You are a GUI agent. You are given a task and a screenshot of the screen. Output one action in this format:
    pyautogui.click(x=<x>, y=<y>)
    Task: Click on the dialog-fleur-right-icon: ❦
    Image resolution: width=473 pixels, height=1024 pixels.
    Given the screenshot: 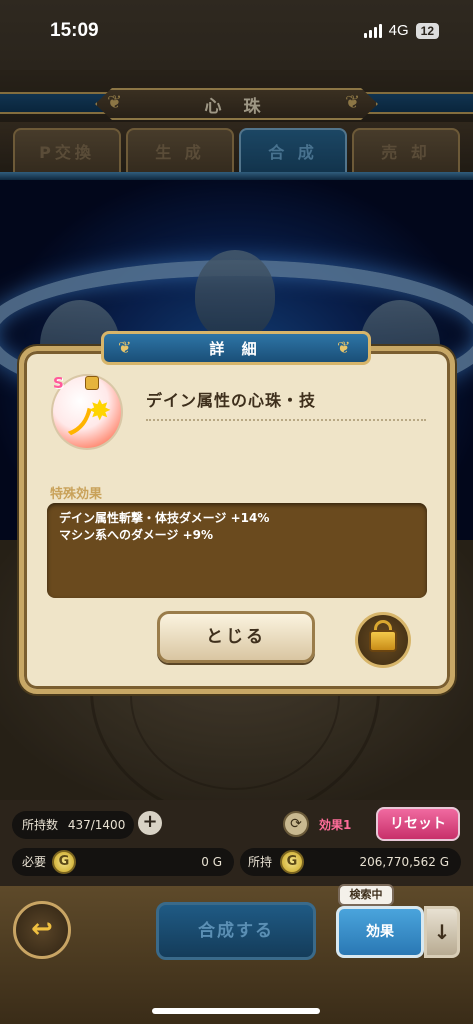 What is the action you would take?
    pyautogui.click(x=344, y=347)
    